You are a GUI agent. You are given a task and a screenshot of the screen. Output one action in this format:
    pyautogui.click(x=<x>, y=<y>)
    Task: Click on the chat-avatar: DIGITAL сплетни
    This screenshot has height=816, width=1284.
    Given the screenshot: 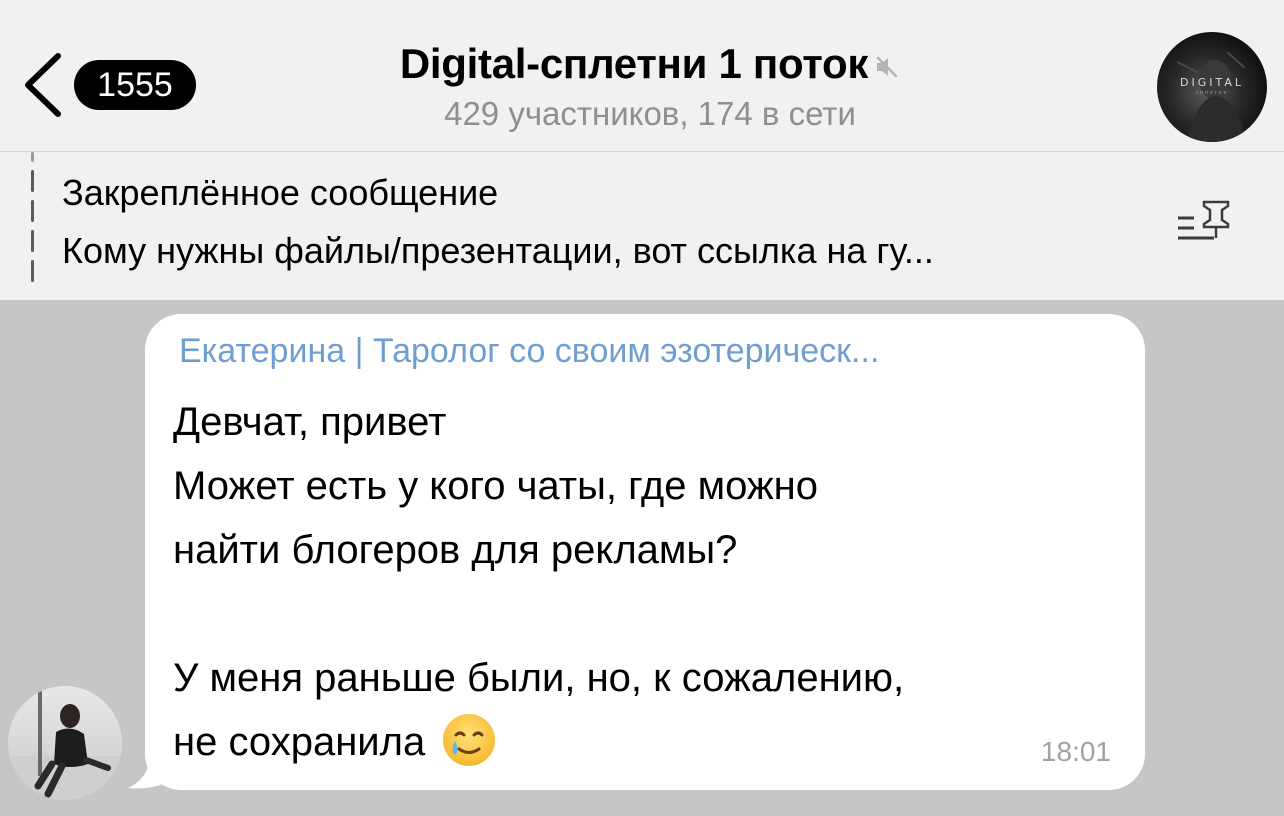 What is the action you would take?
    pyautogui.click(x=1212, y=87)
    